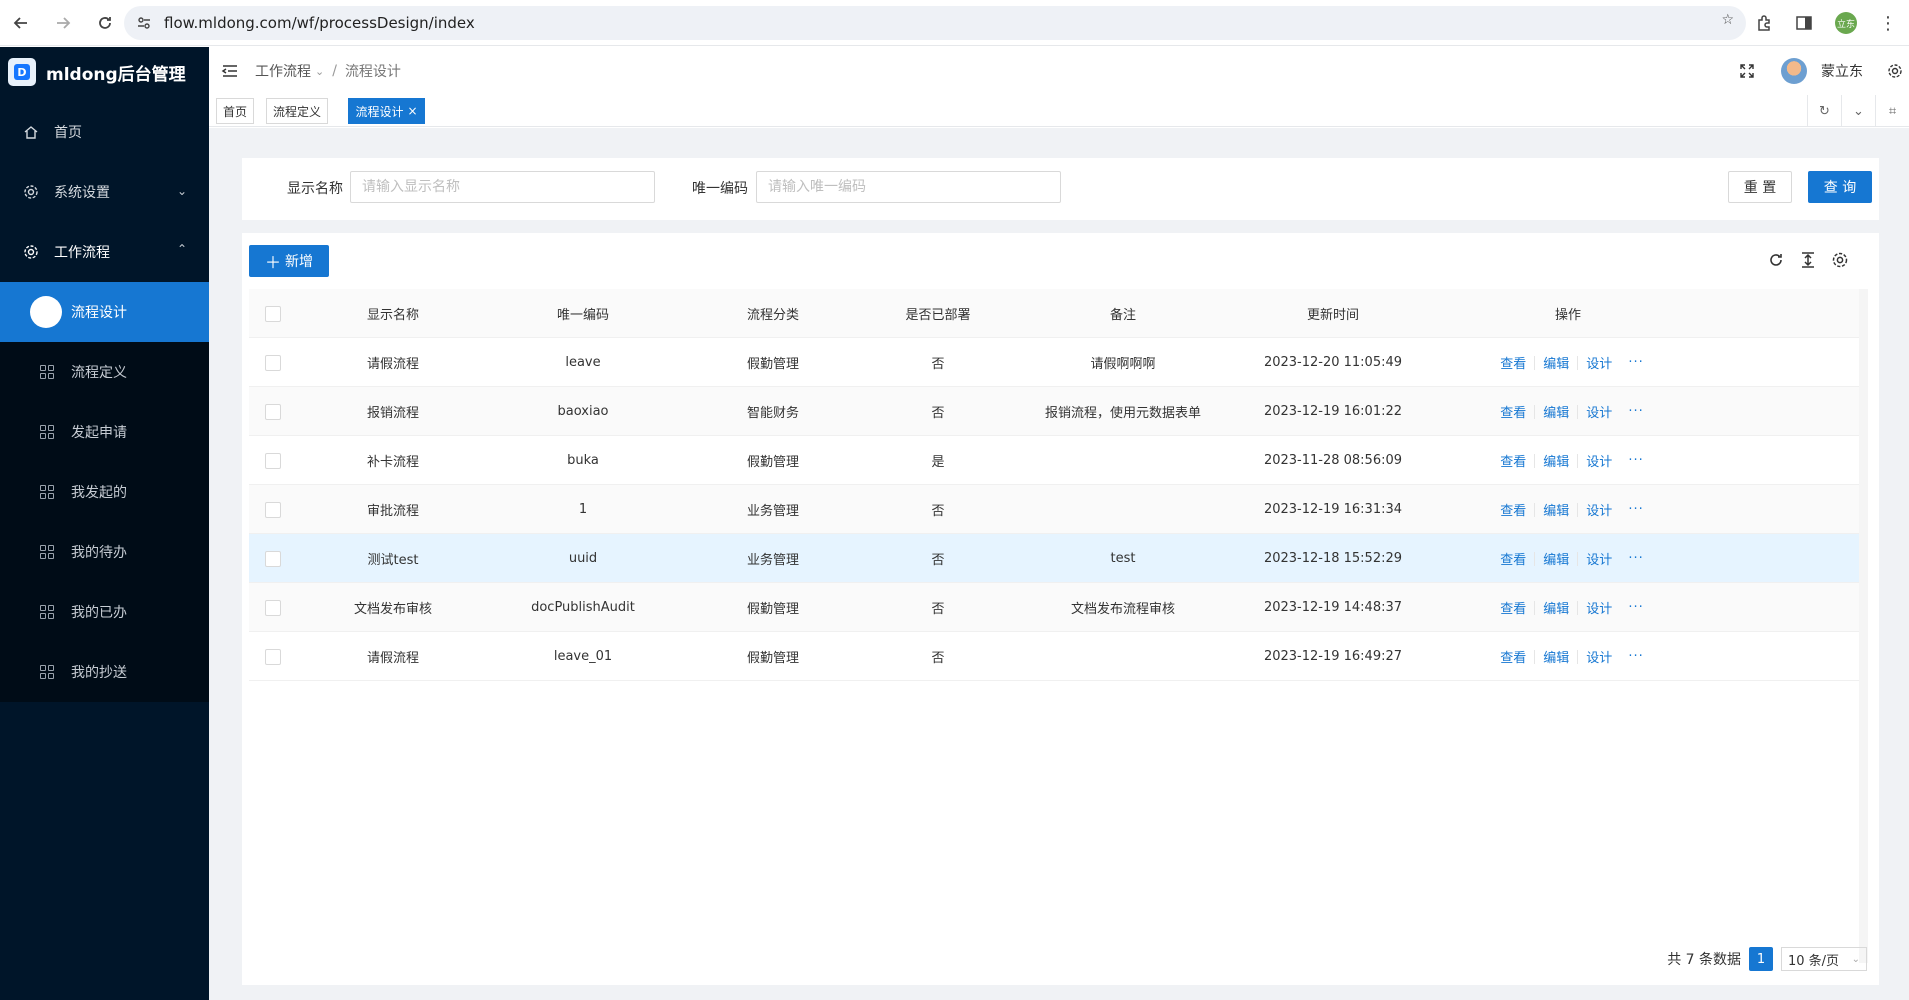 Image resolution: width=1909 pixels, height=1000 pixels. I want to click on sidebar-item-my-initiated: 我发起的, so click(104, 492).